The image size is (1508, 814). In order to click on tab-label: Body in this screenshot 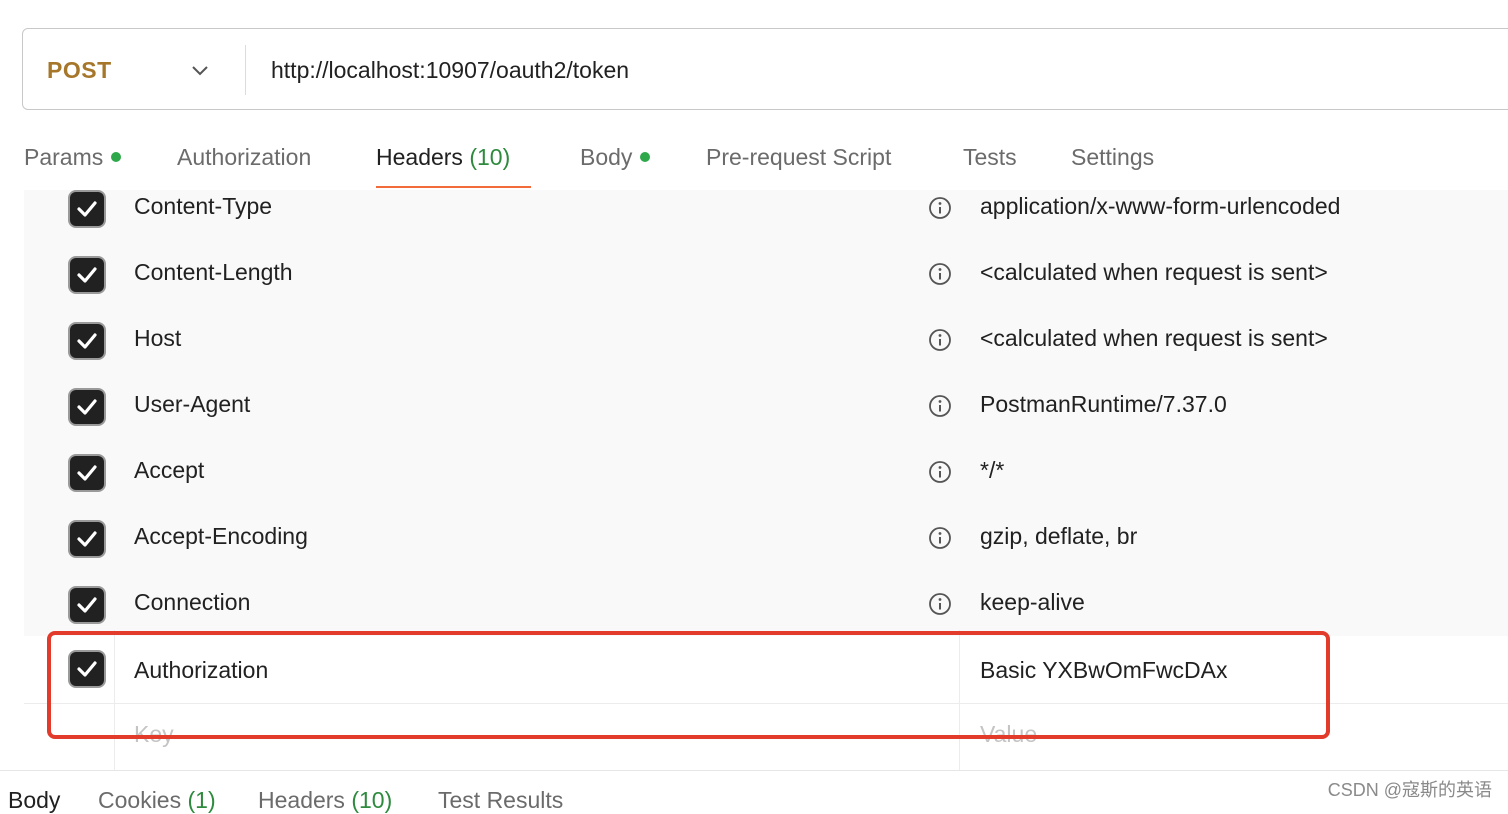, I will do `click(606, 157)`.